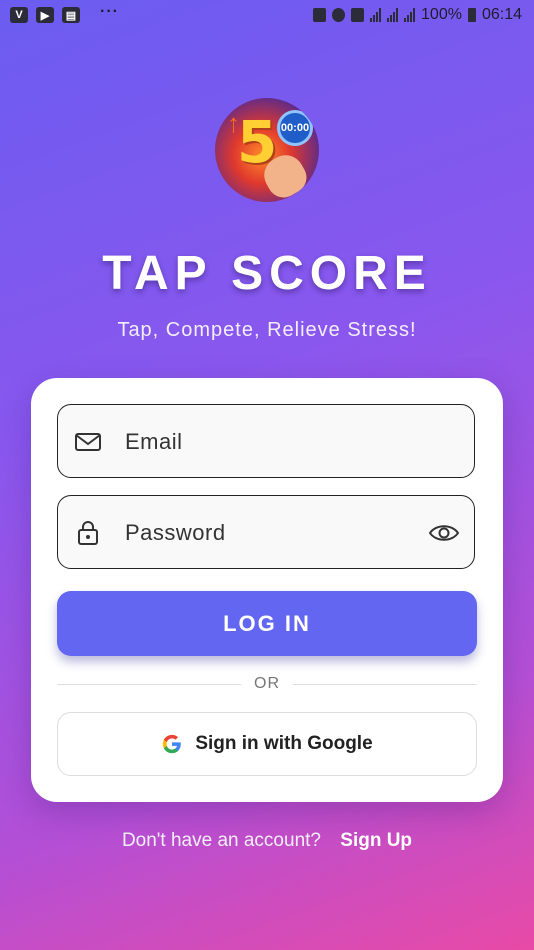  Describe the element at coordinates (376, 15) in the screenshot. I see `signal-icon` at that location.